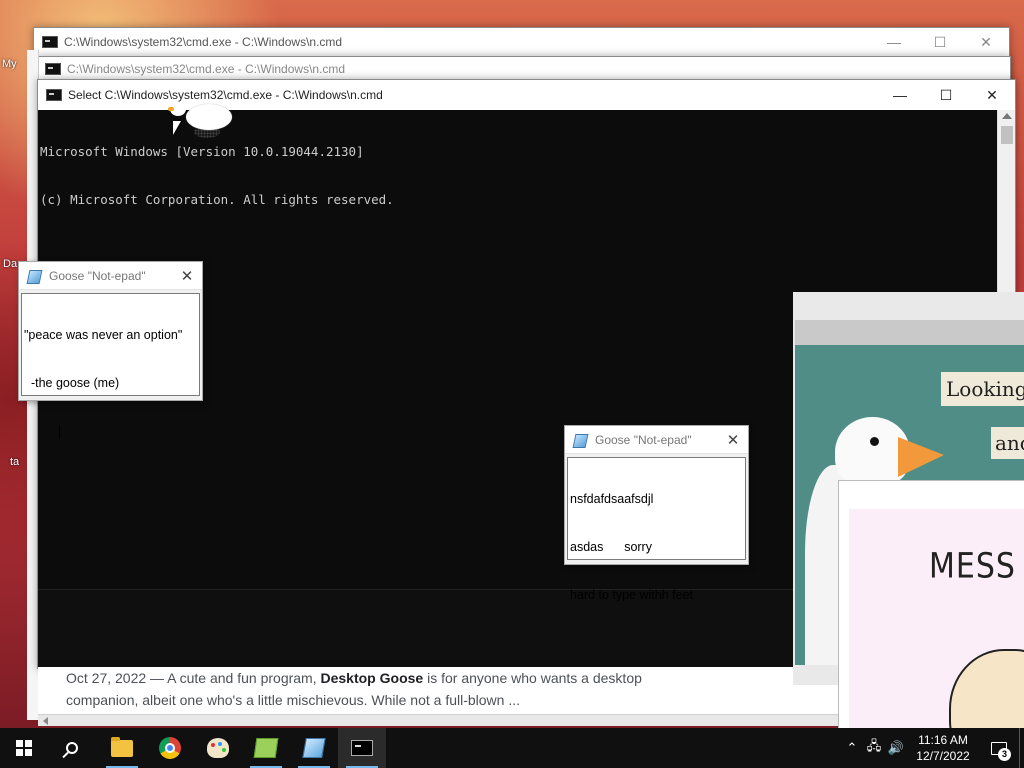 This screenshot has width=1024, height=768. I want to click on taskbar-cmd, so click(362, 748).